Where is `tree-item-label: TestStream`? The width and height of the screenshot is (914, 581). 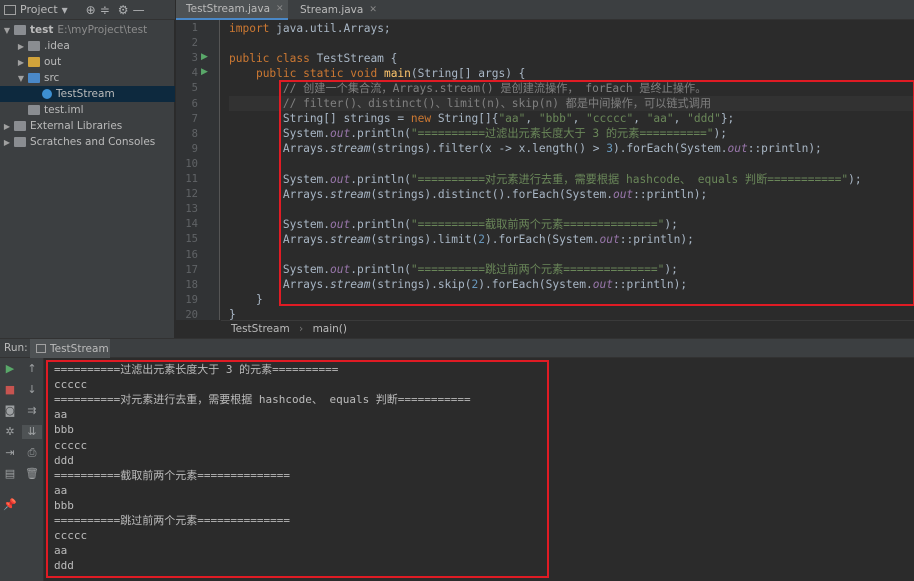 tree-item-label: TestStream is located at coordinates (85, 94).